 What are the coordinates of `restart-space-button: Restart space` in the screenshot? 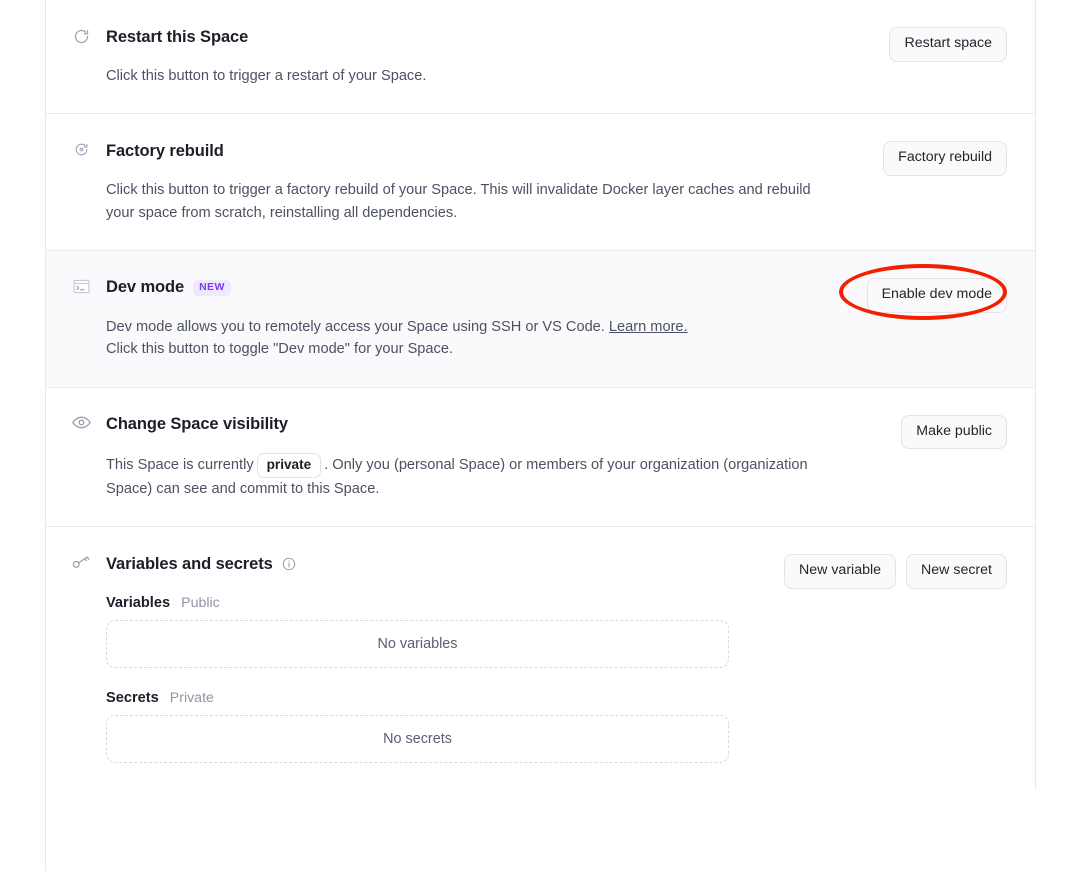 It's located at (948, 44).